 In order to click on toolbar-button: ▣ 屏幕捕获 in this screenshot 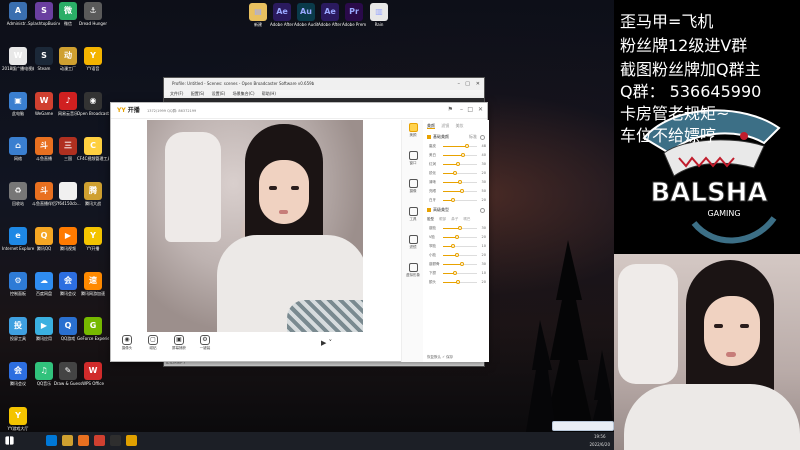, I will do `click(179, 343)`.